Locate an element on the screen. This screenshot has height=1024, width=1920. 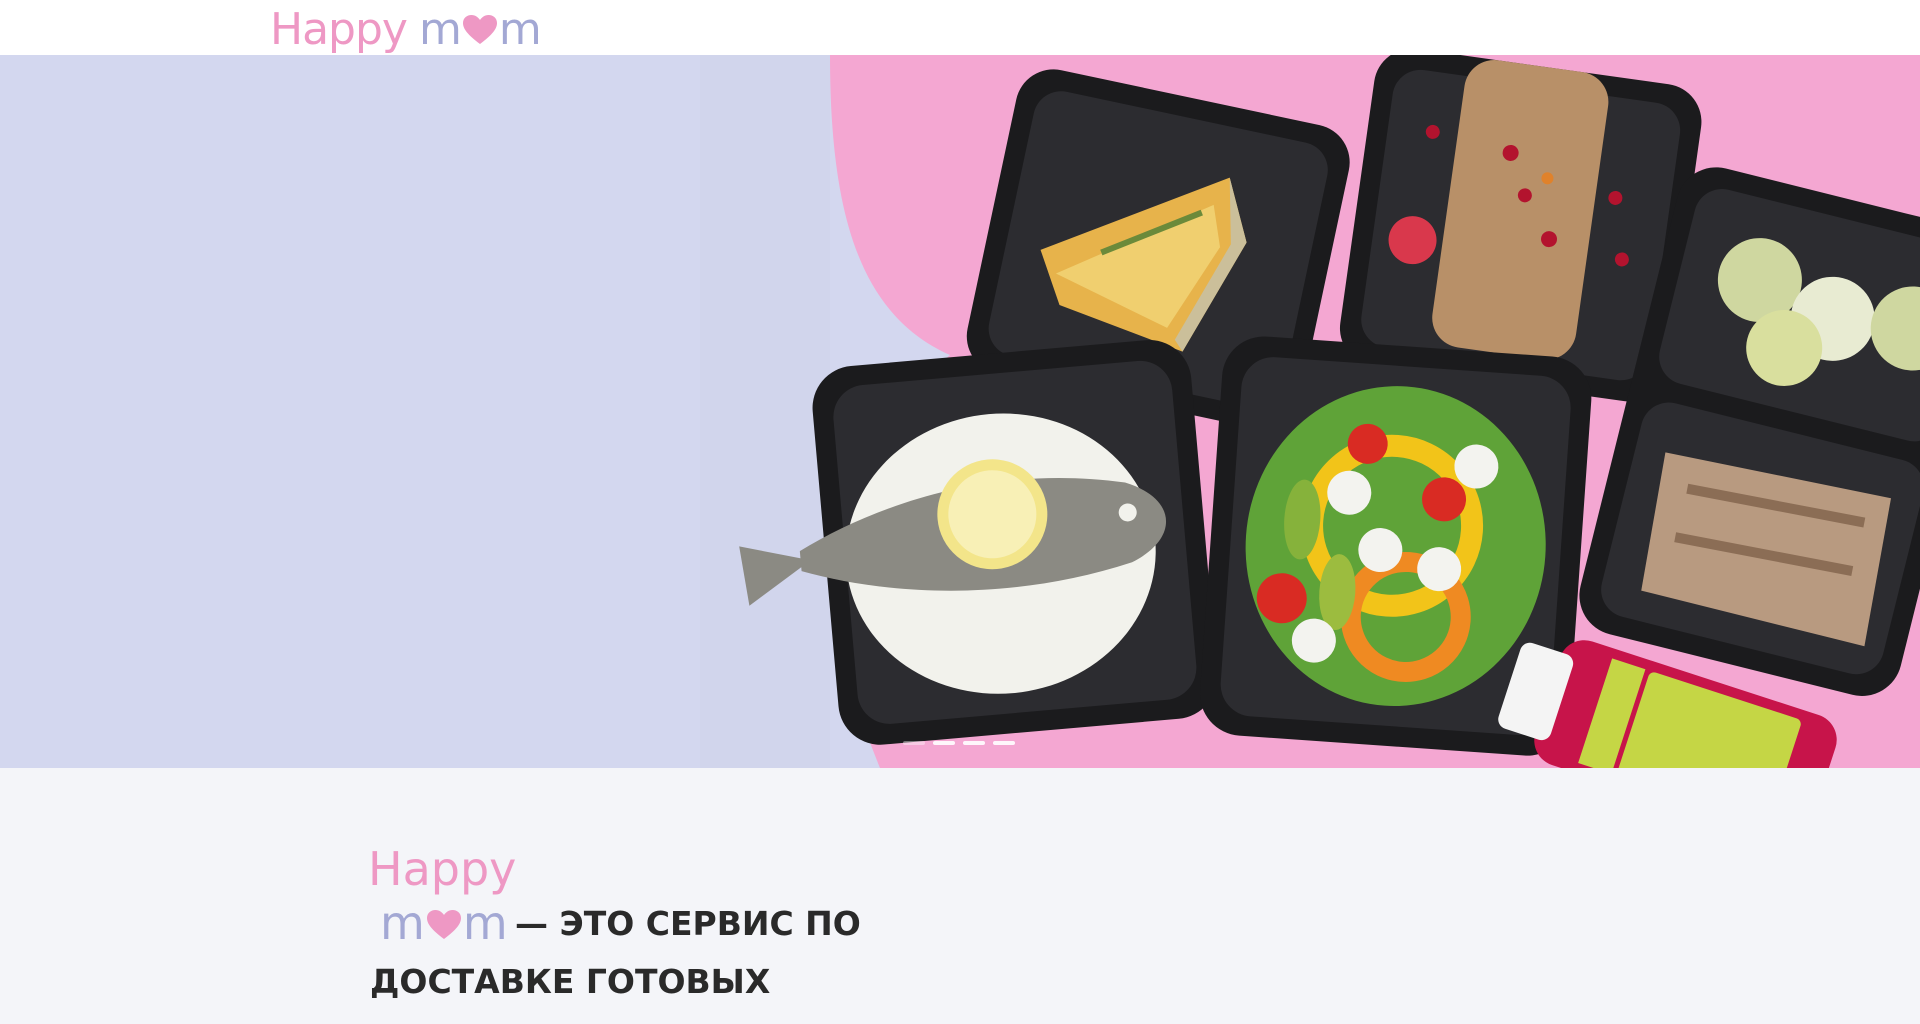
logo-happy-text: Happy is located at coordinates (339, 29).